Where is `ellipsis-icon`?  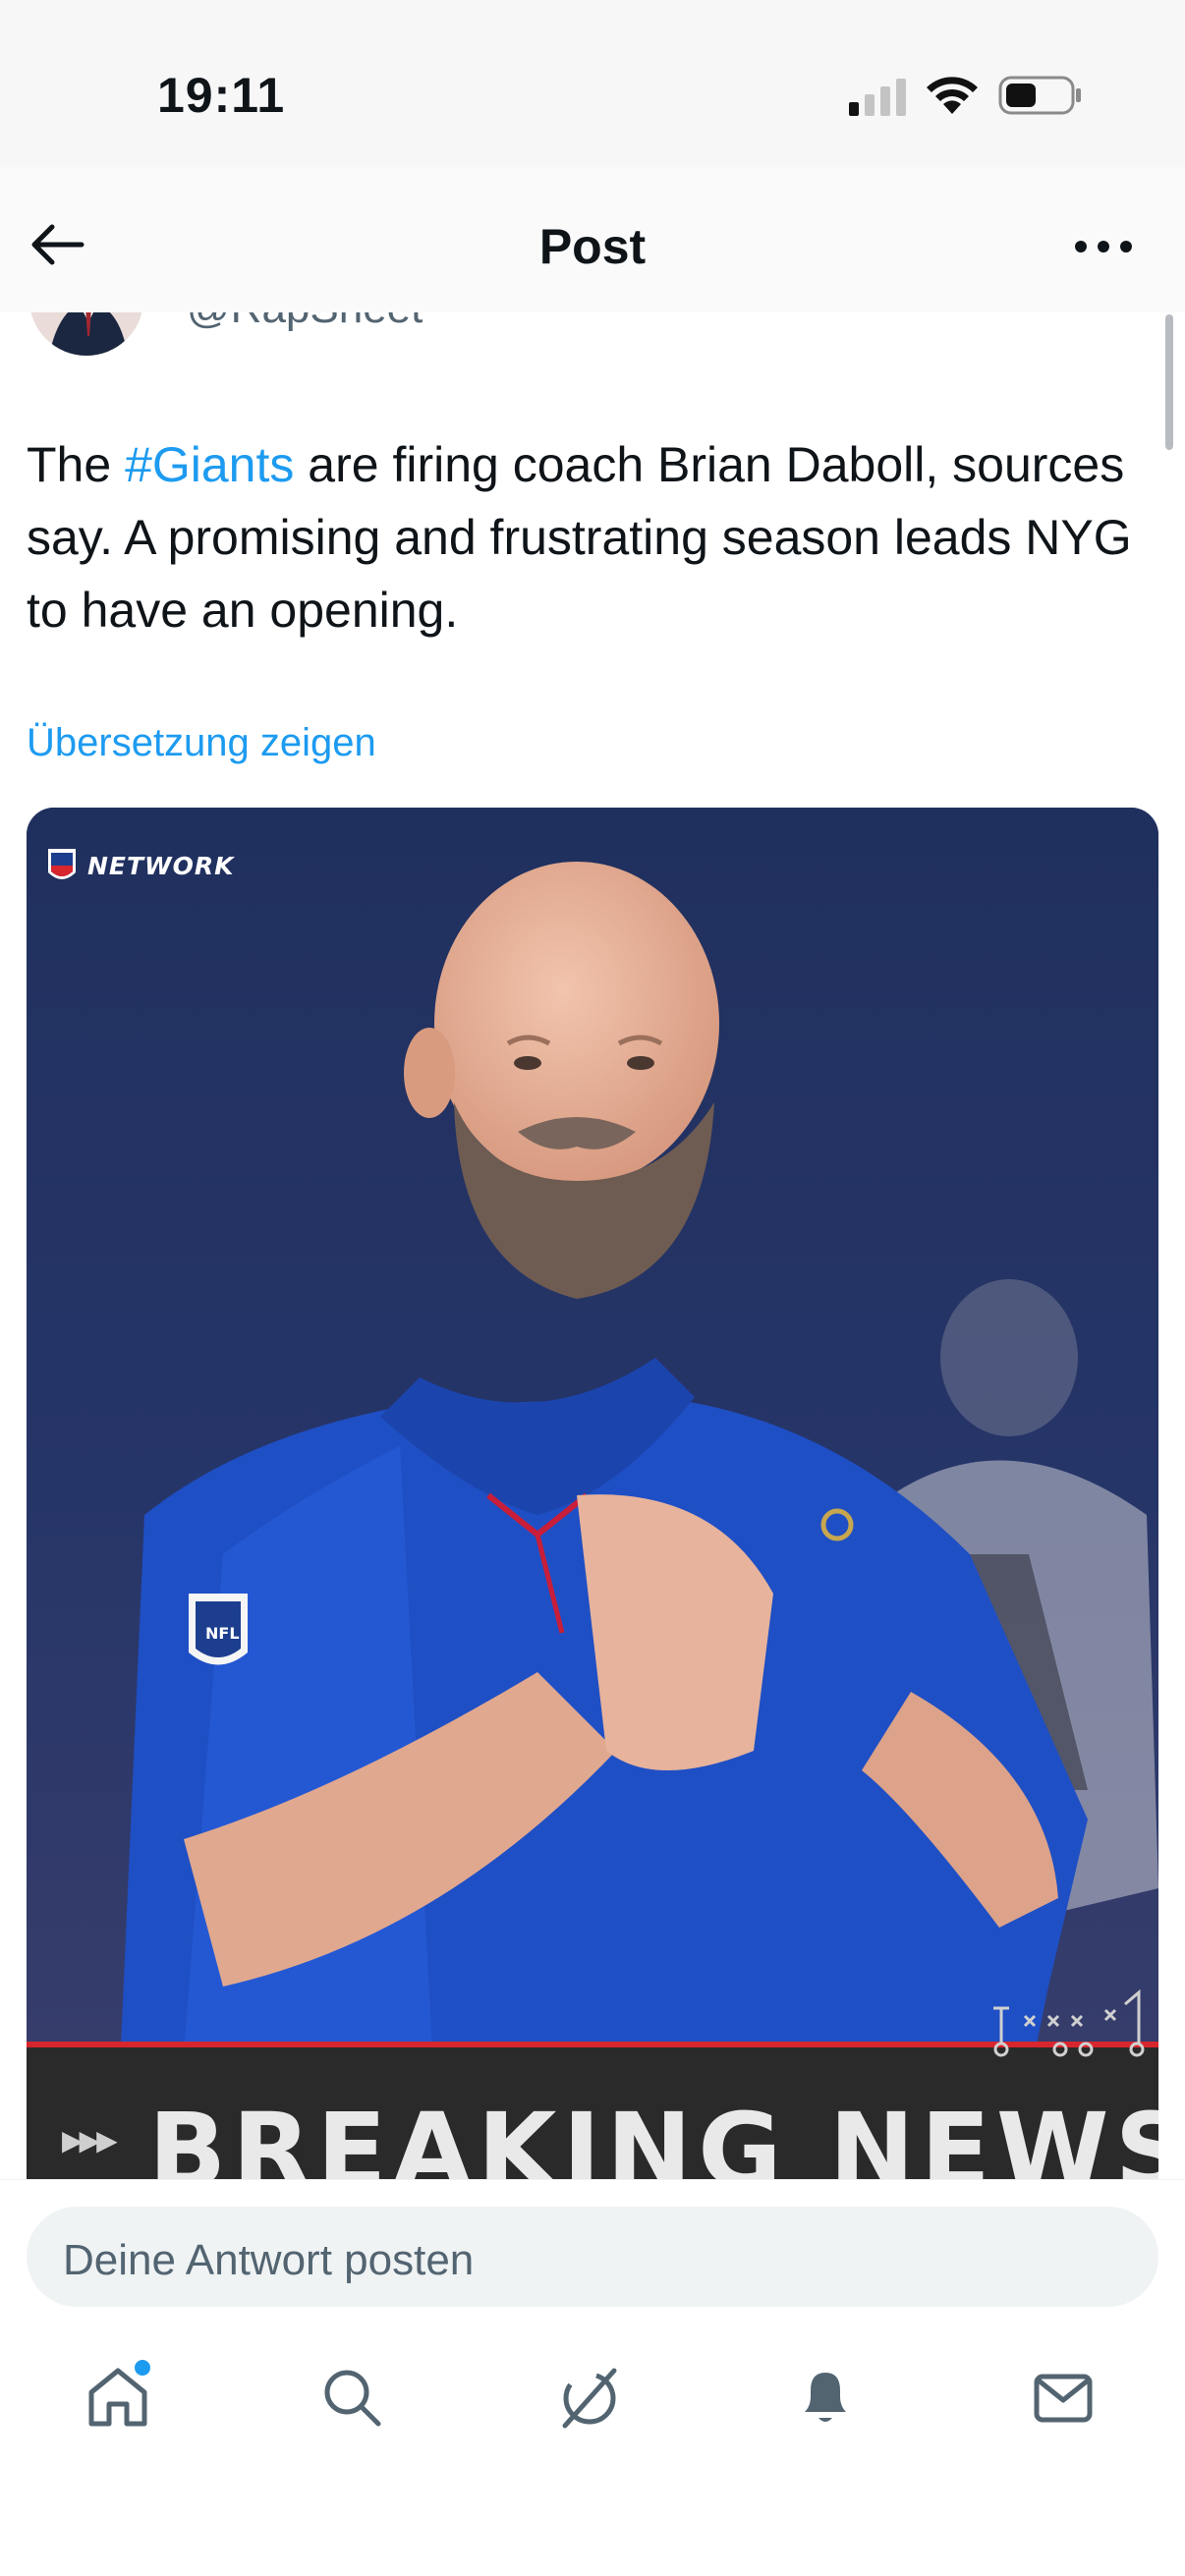 ellipsis-icon is located at coordinates (1104, 246).